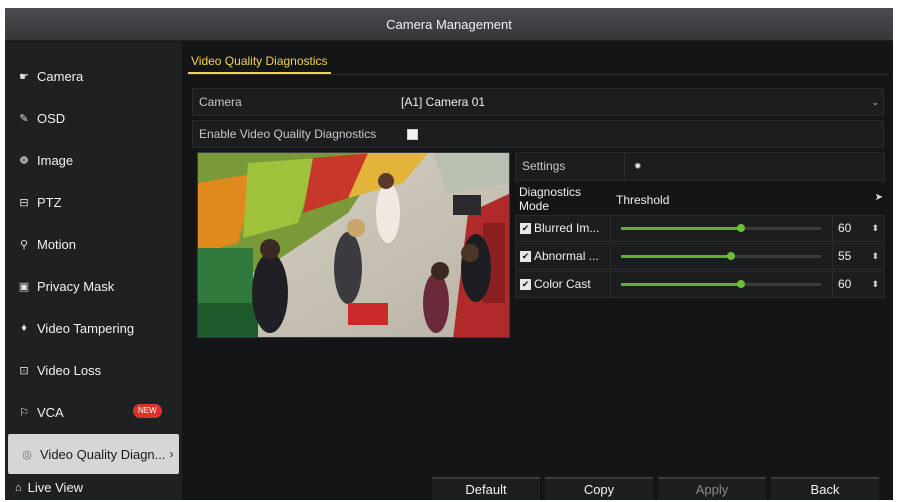 The height and width of the screenshot is (502, 898). I want to click on live-view-button: ⌂ Live View, so click(49, 487).